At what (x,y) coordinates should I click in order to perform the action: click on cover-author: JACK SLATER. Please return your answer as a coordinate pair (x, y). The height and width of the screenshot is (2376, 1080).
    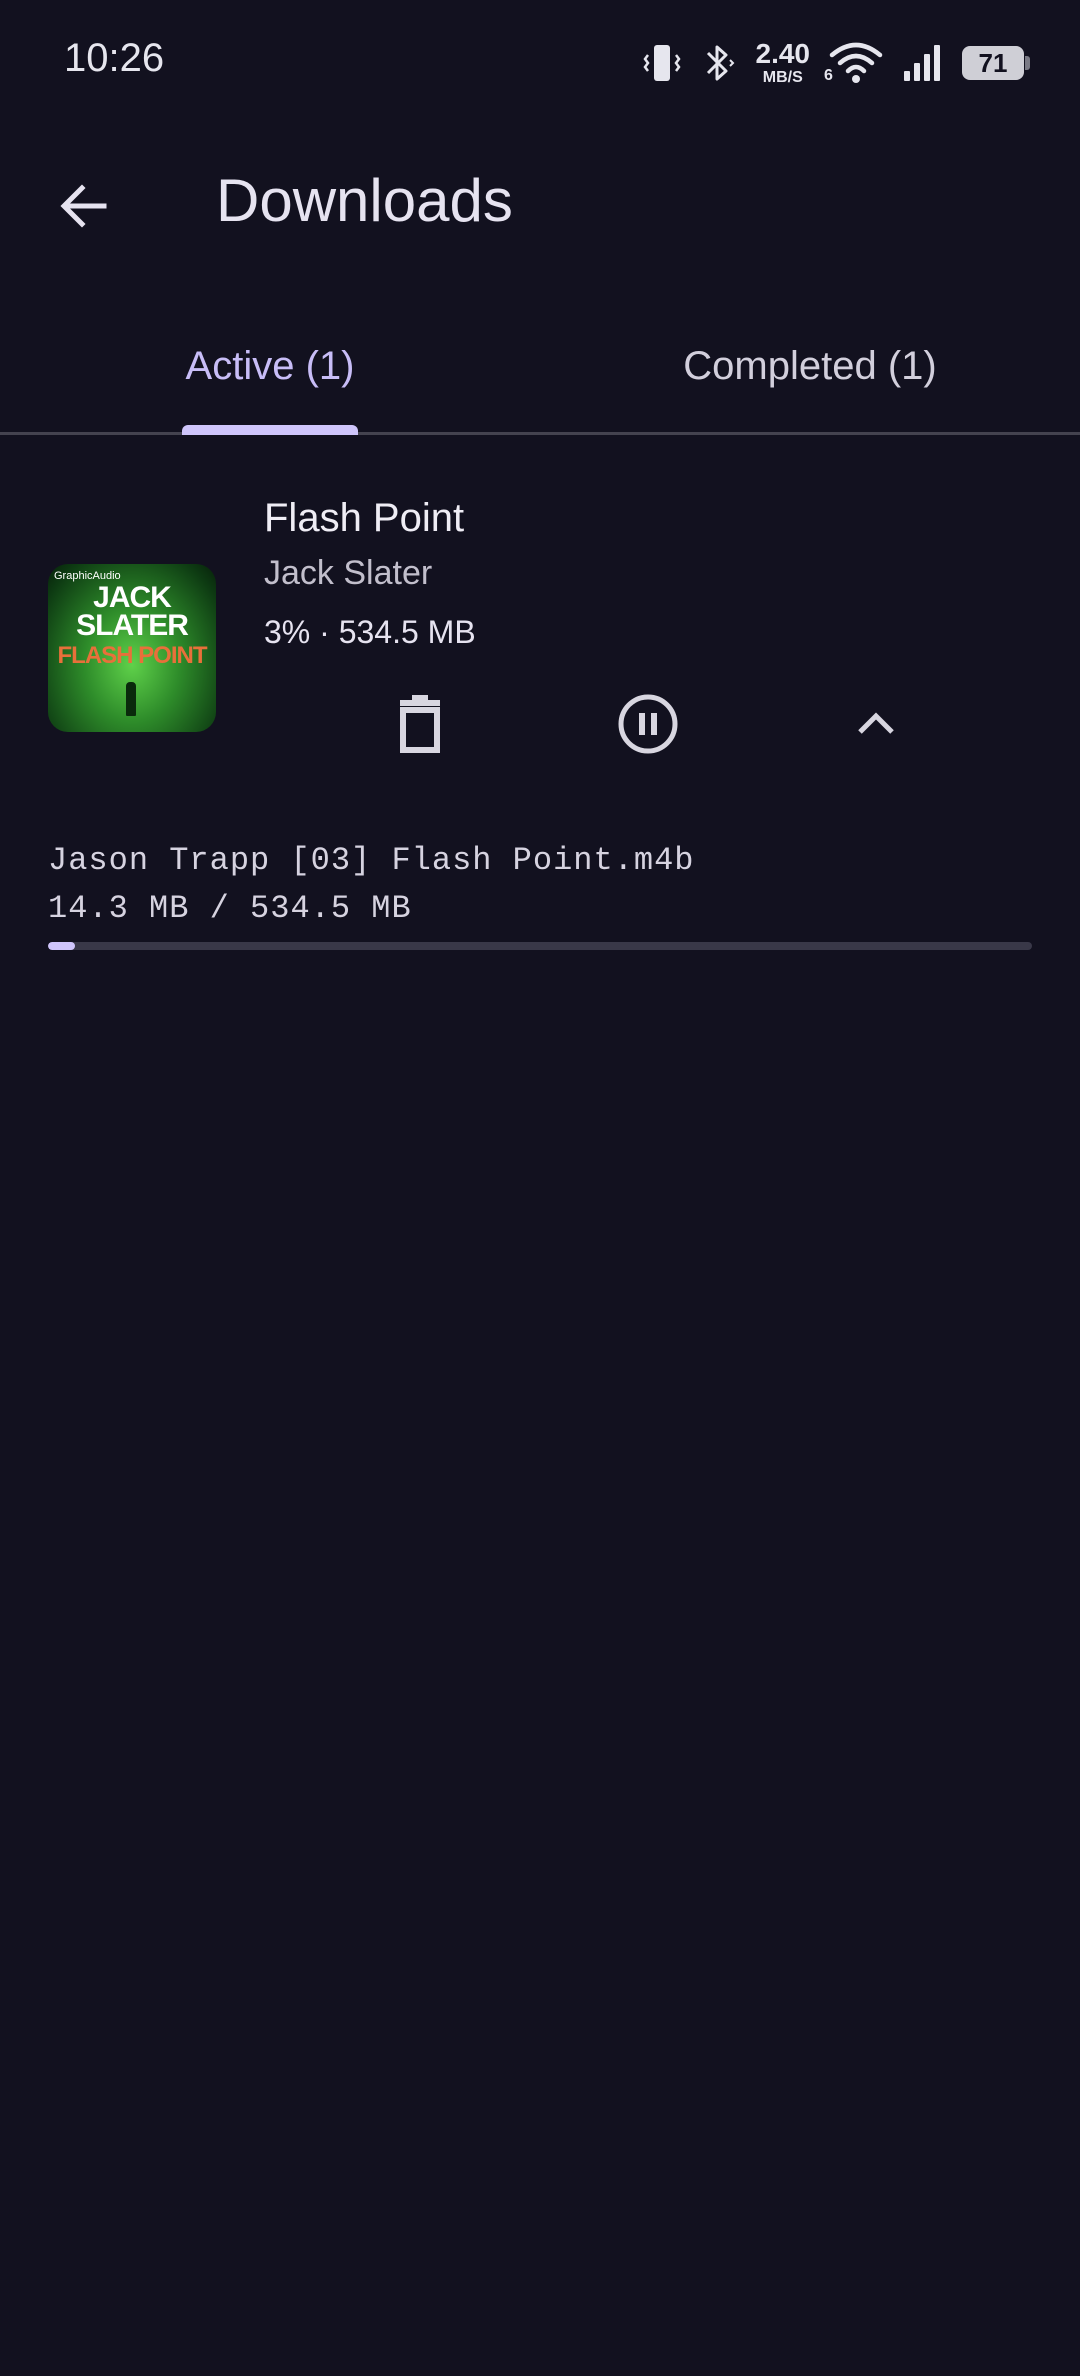
    Looking at the image, I should click on (132, 611).